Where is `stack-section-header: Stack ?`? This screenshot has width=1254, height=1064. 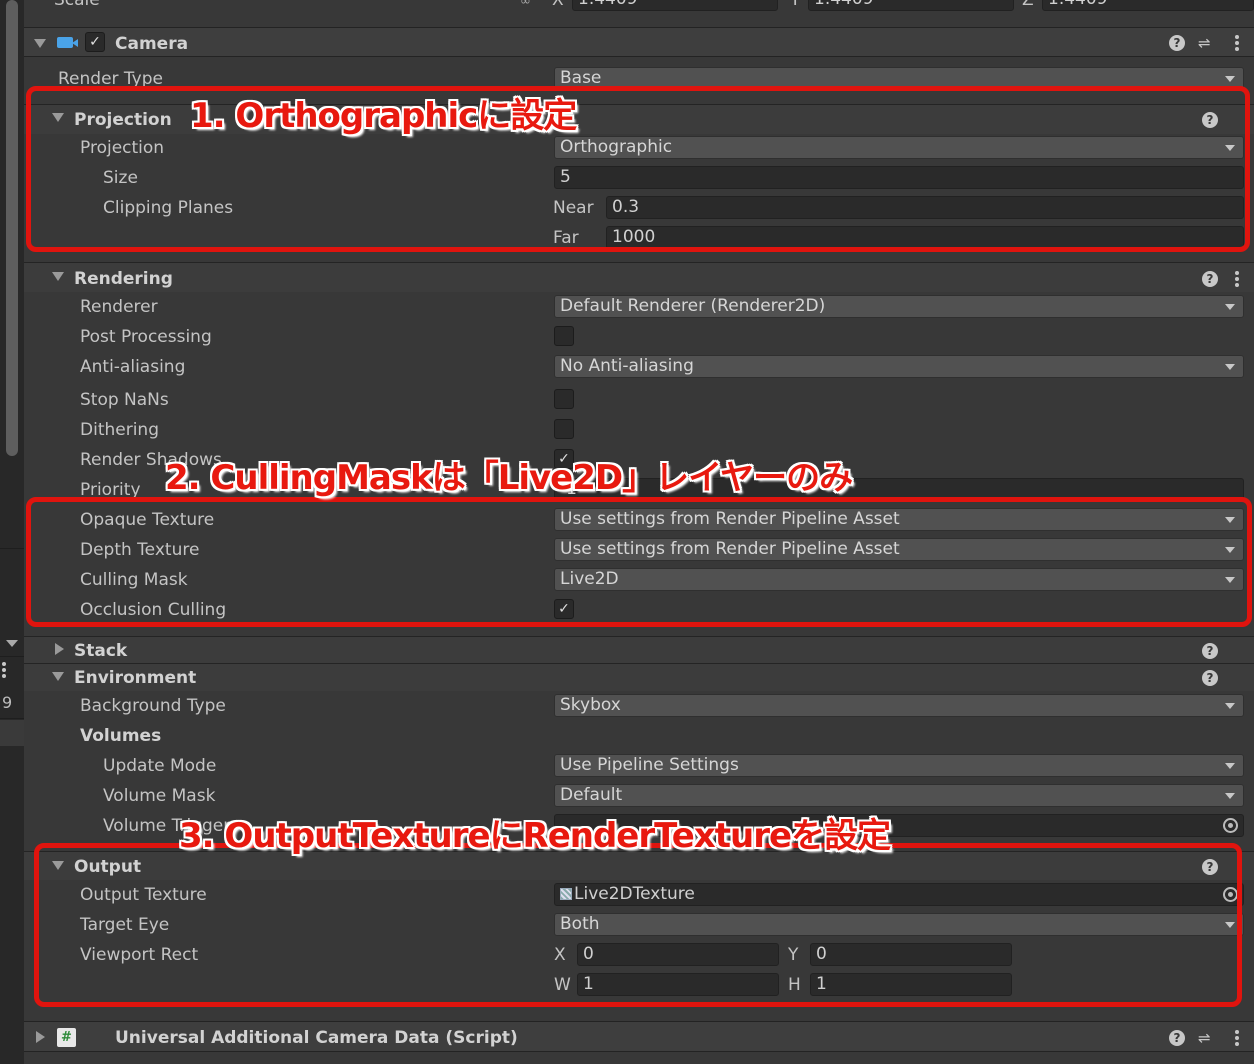
stack-section-header: Stack ? is located at coordinates (639, 649).